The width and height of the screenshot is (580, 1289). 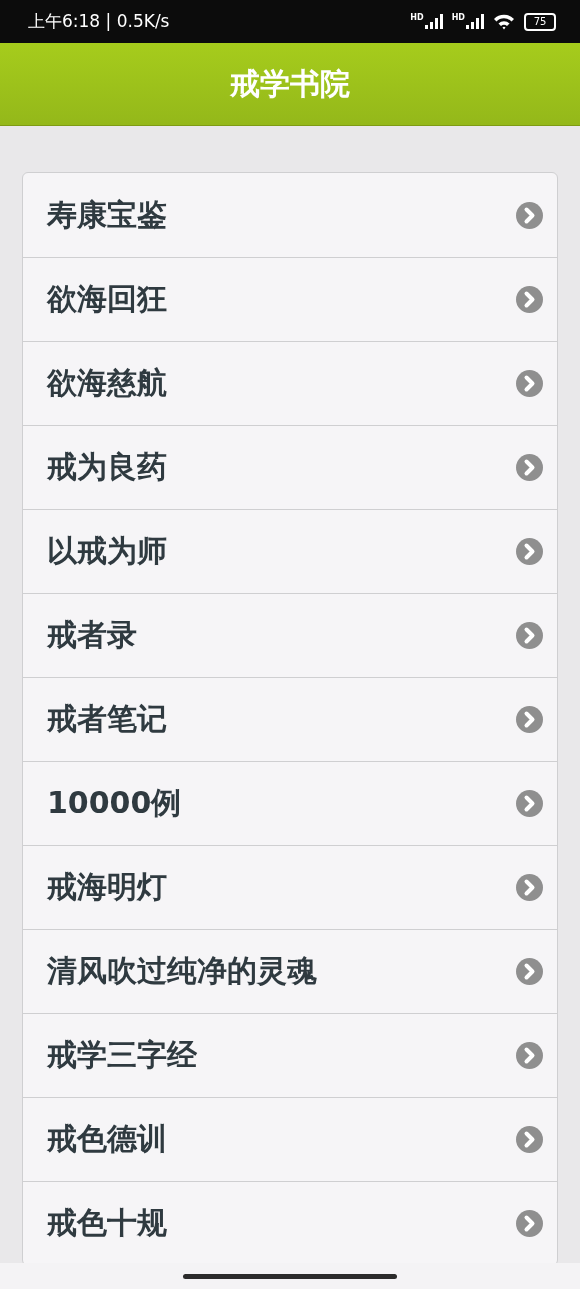 I want to click on status-time: 上午6:18 | 0.5K/s, so click(x=99, y=21).